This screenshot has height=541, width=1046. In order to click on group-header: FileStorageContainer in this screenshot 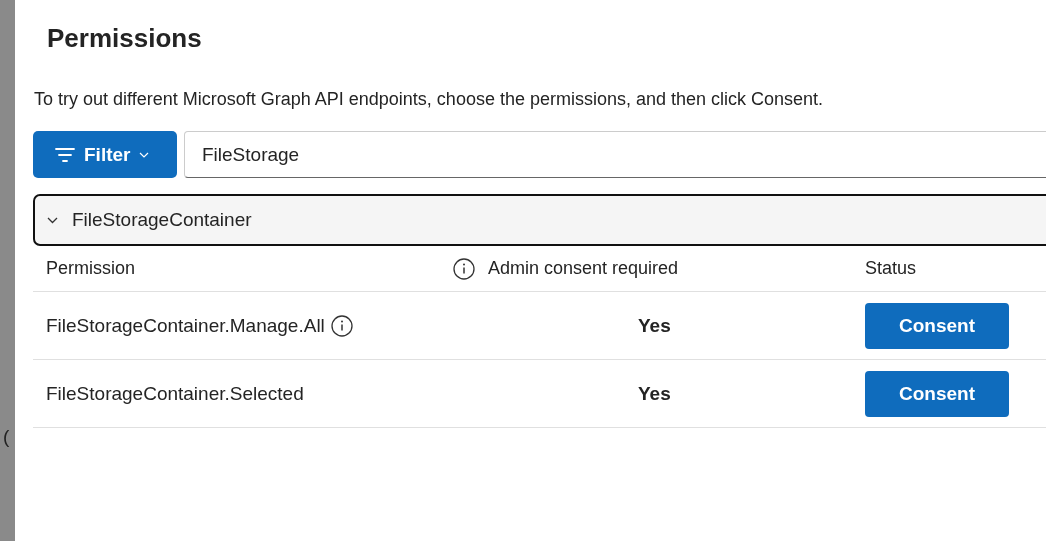, I will do `click(539, 220)`.